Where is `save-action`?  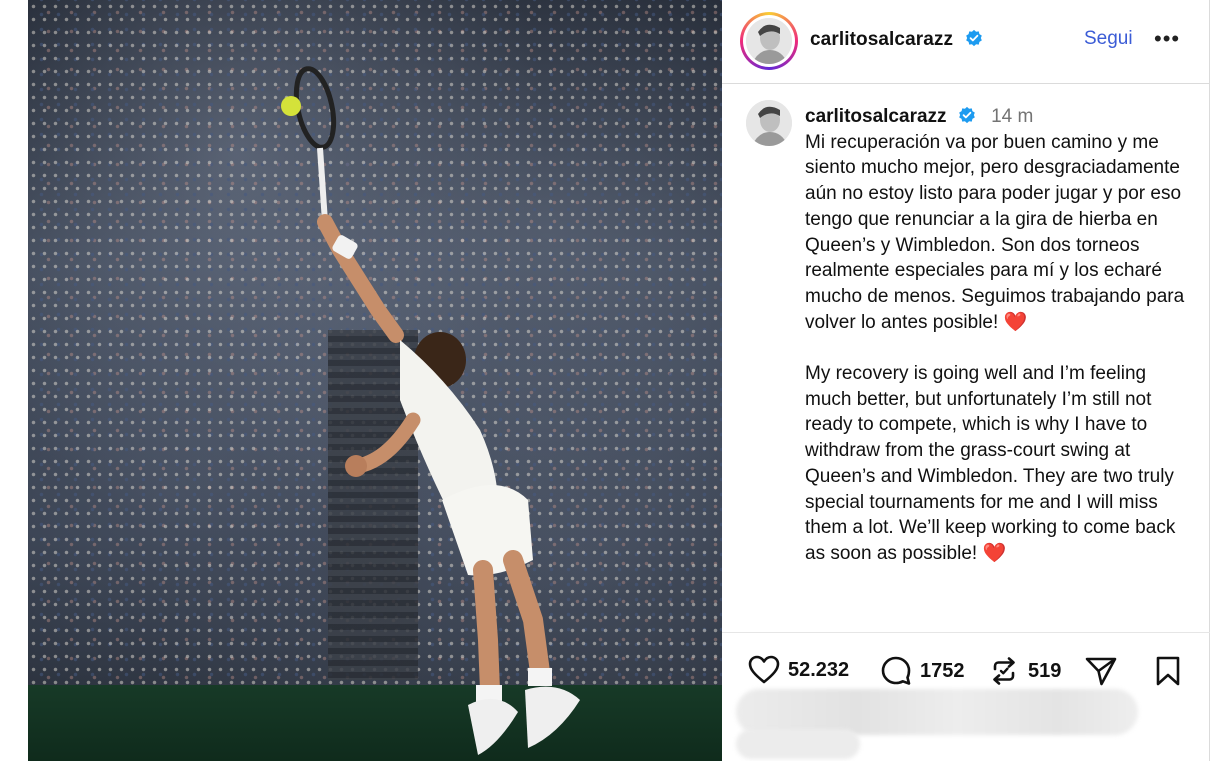
save-action is located at coordinates (1168, 671).